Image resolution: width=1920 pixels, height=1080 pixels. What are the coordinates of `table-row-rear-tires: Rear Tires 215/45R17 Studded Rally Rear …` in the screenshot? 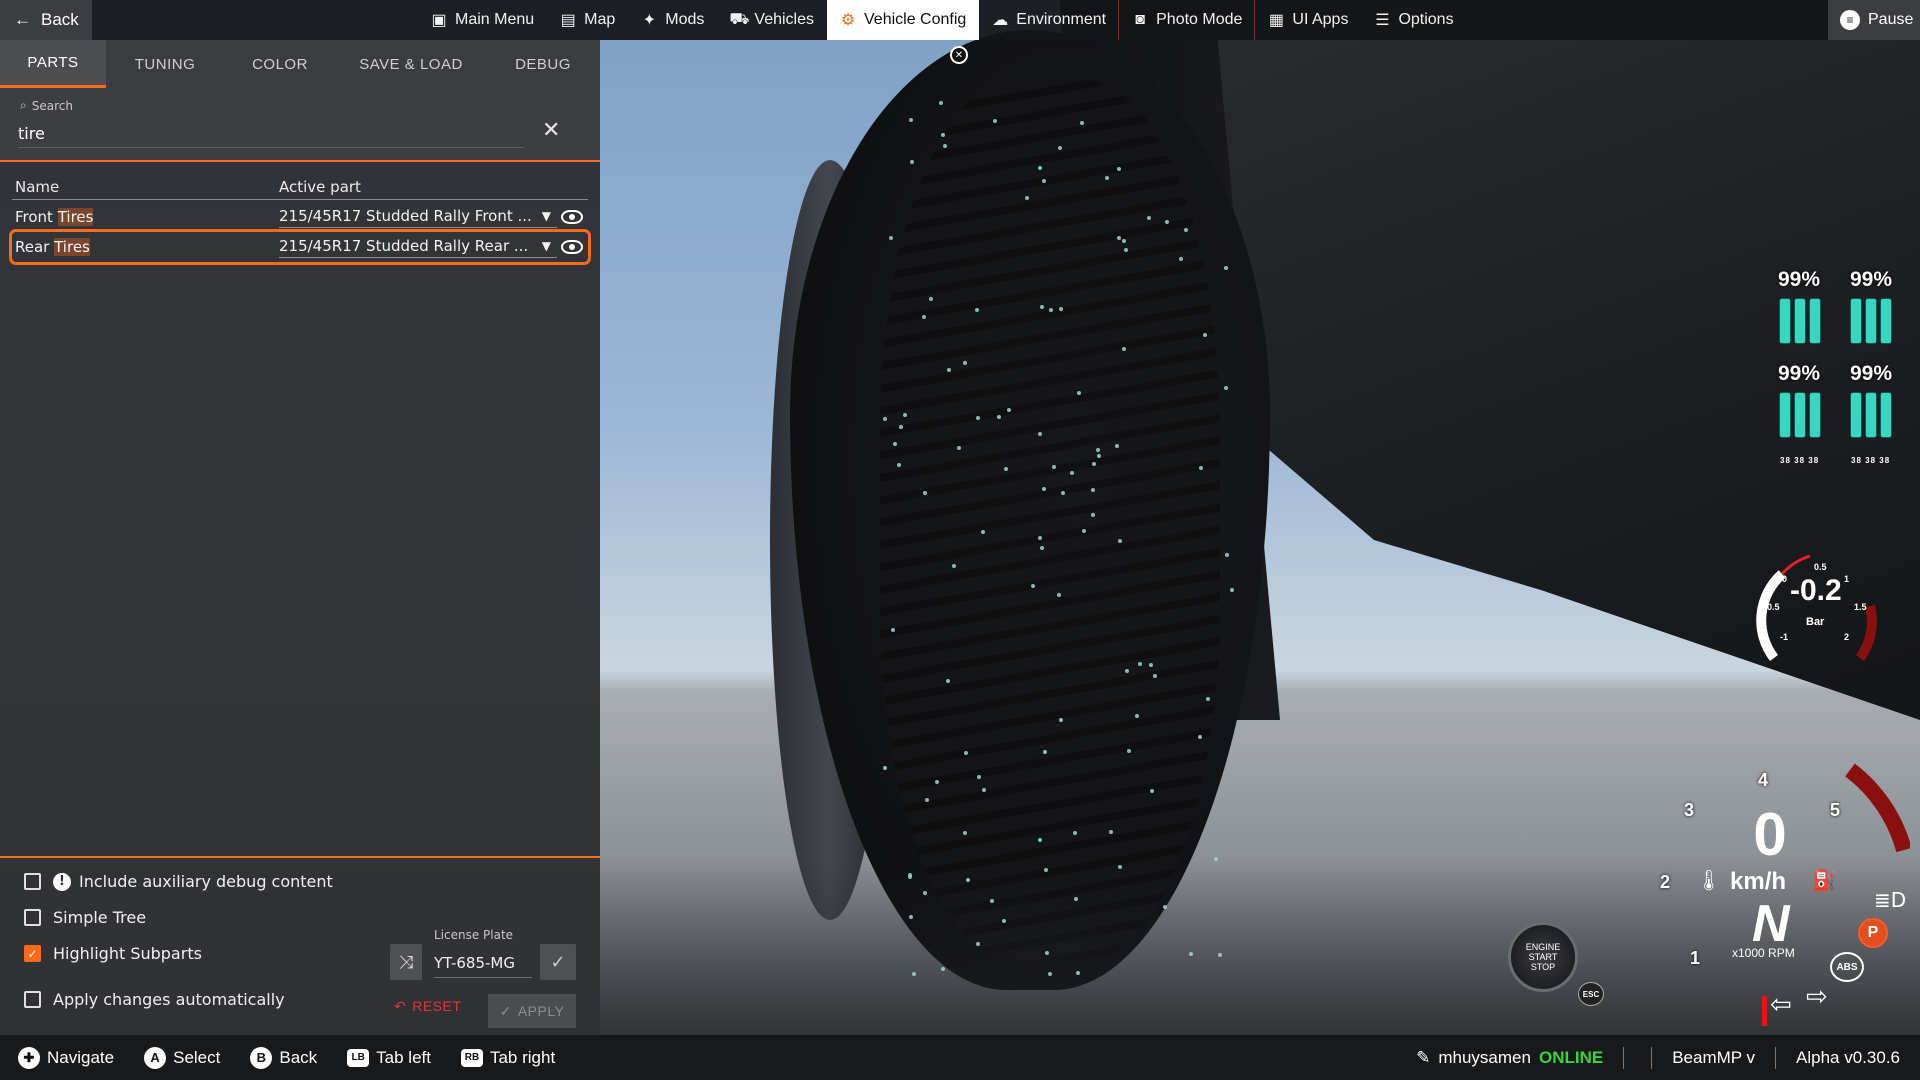 It's located at (300, 247).